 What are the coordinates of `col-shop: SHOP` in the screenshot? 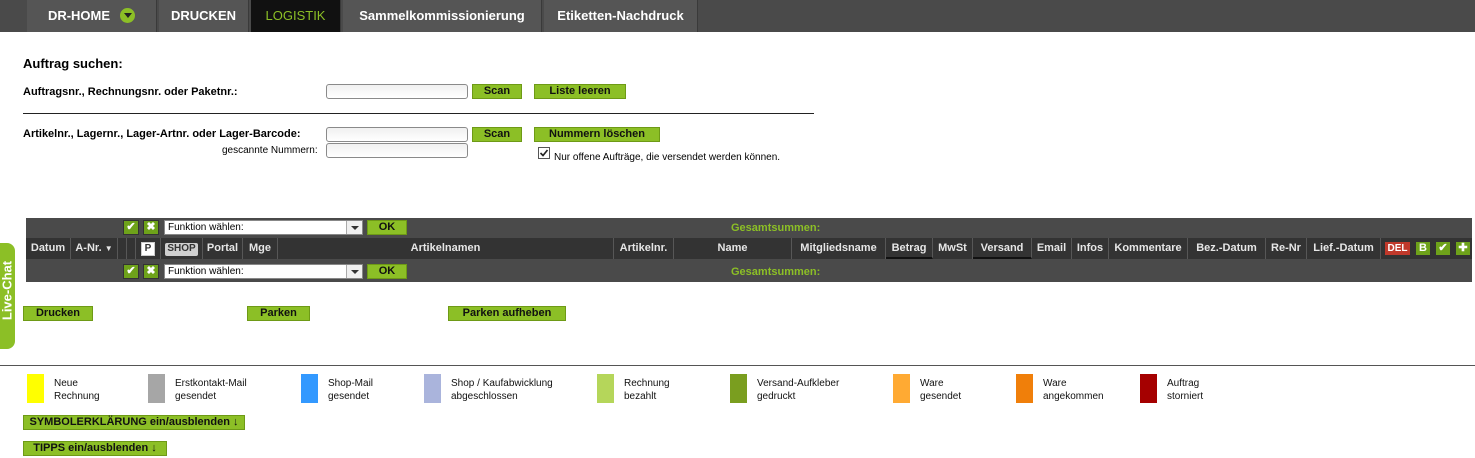 It's located at (182, 248).